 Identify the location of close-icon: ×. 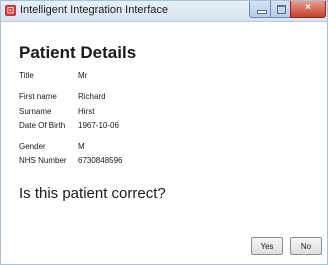
(308, 7).